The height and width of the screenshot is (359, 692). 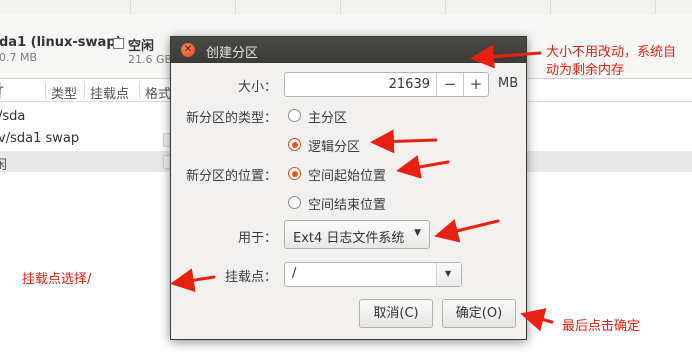 What do you see at coordinates (506, 56) in the screenshot?
I see `arrow-to-size` at bounding box center [506, 56].